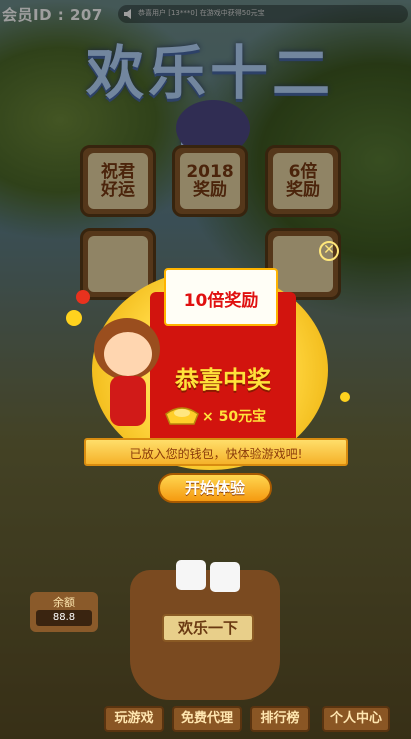 The width and height of the screenshot is (411, 739). What do you see at coordinates (356, 719) in the screenshot?
I see `nav-profile: 个人中心` at bounding box center [356, 719].